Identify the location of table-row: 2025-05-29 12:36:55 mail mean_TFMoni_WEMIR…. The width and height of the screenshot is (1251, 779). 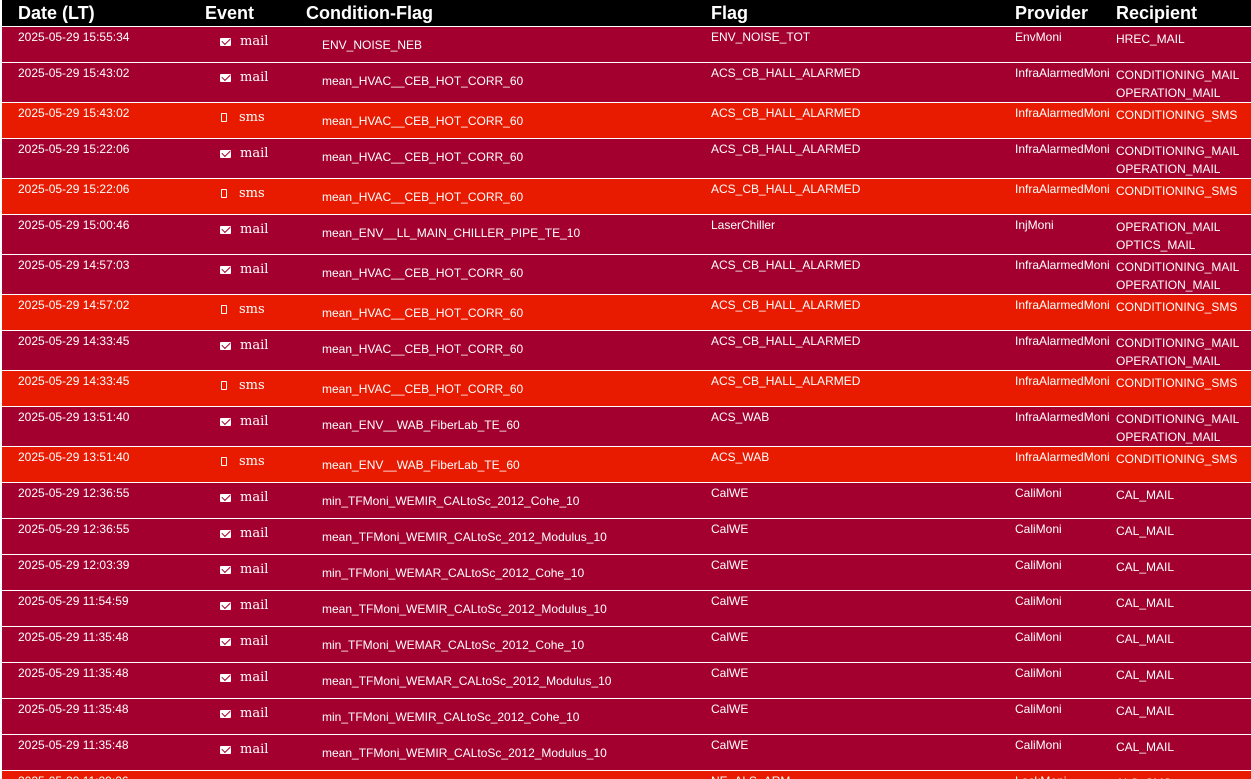
(626, 536).